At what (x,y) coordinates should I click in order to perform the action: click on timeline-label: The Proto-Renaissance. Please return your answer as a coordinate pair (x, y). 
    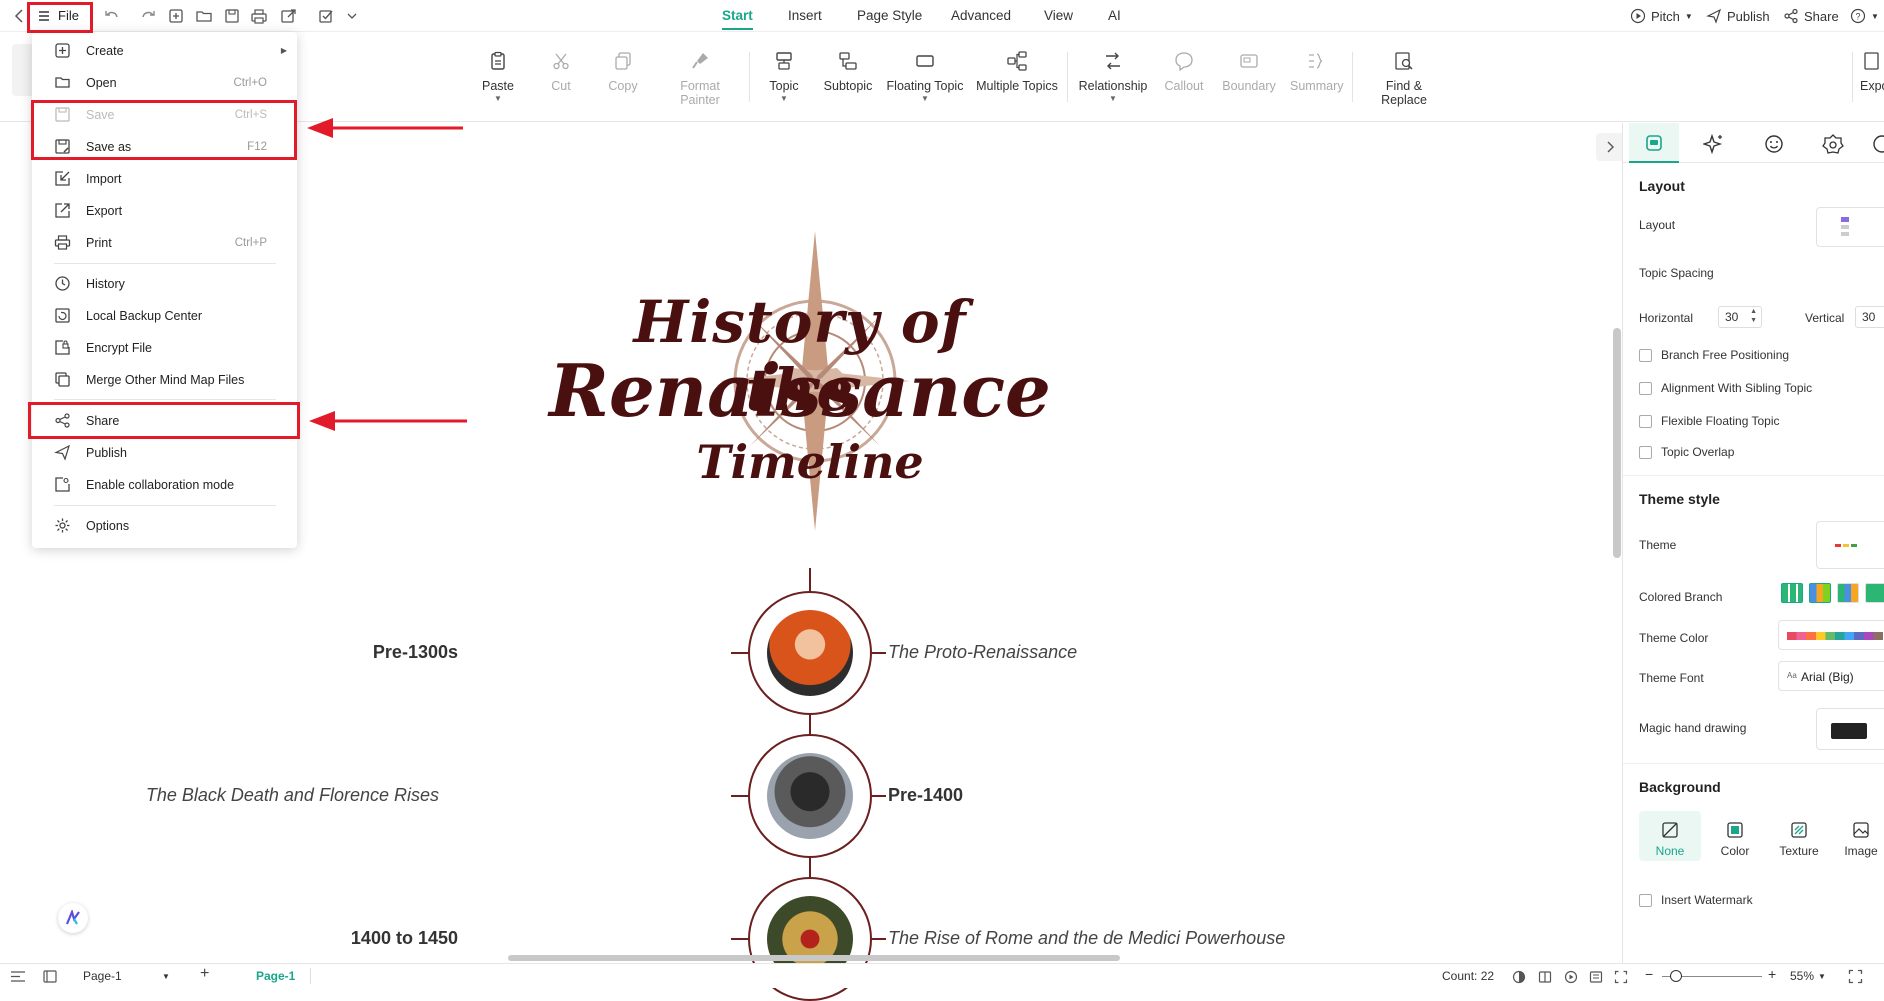
    Looking at the image, I should click on (982, 652).